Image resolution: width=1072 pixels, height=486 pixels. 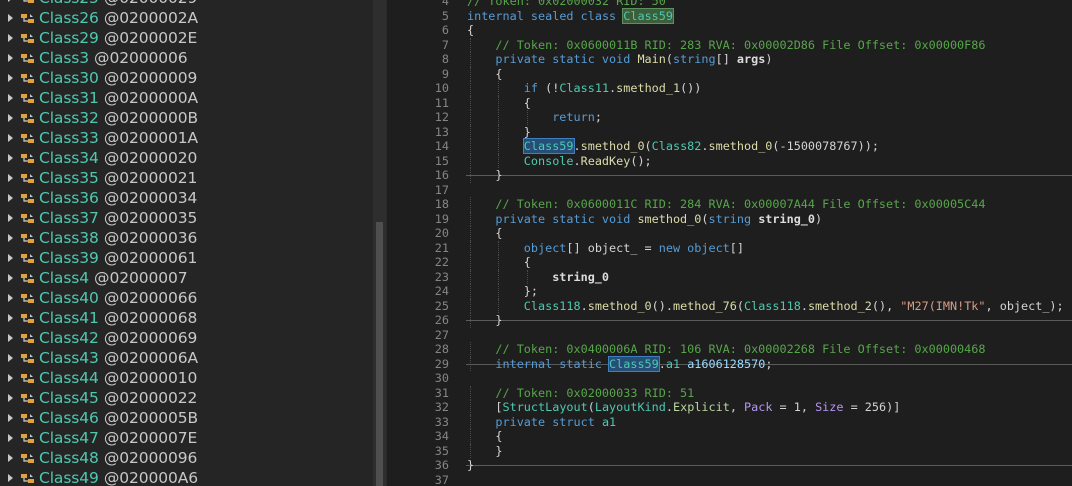 I want to click on code-token: StructLayout, so click(x=545, y=407).